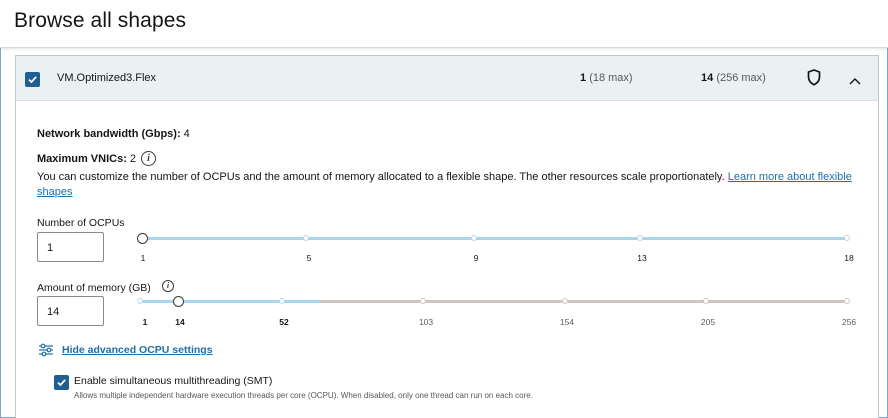  What do you see at coordinates (94, 288) in the screenshot?
I see `memory-label: Amount of memory (GB)` at bounding box center [94, 288].